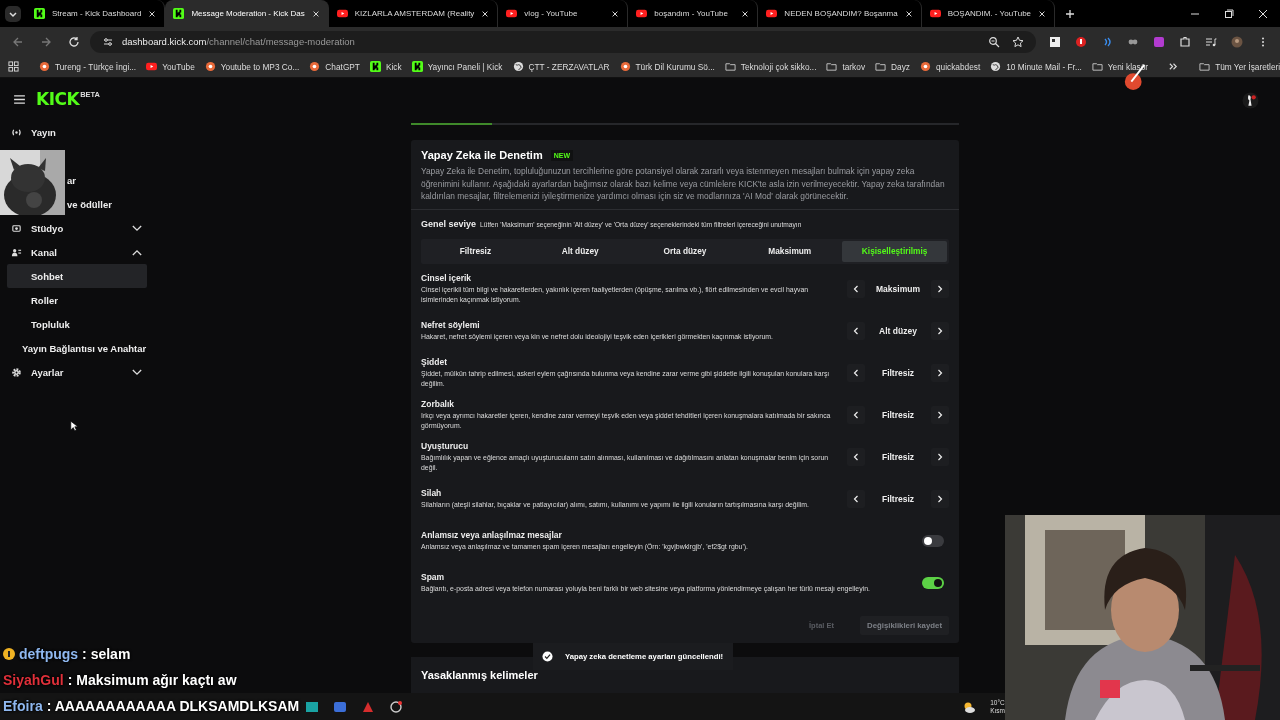 The width and height of the screenshot is (1280, 720). I want to click on bookmark: Yayıncı Paneli | Kick, so click(457, 66).